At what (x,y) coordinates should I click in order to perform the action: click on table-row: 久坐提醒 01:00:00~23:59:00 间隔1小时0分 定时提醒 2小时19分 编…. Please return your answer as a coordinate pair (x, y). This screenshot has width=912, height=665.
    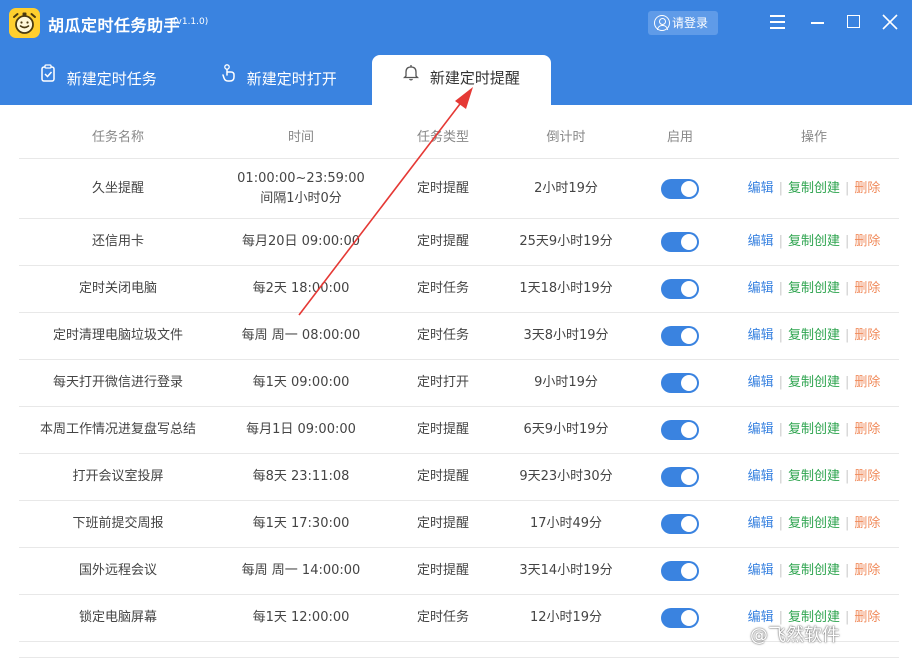
    Looking at the image, I should click on (459, 189).